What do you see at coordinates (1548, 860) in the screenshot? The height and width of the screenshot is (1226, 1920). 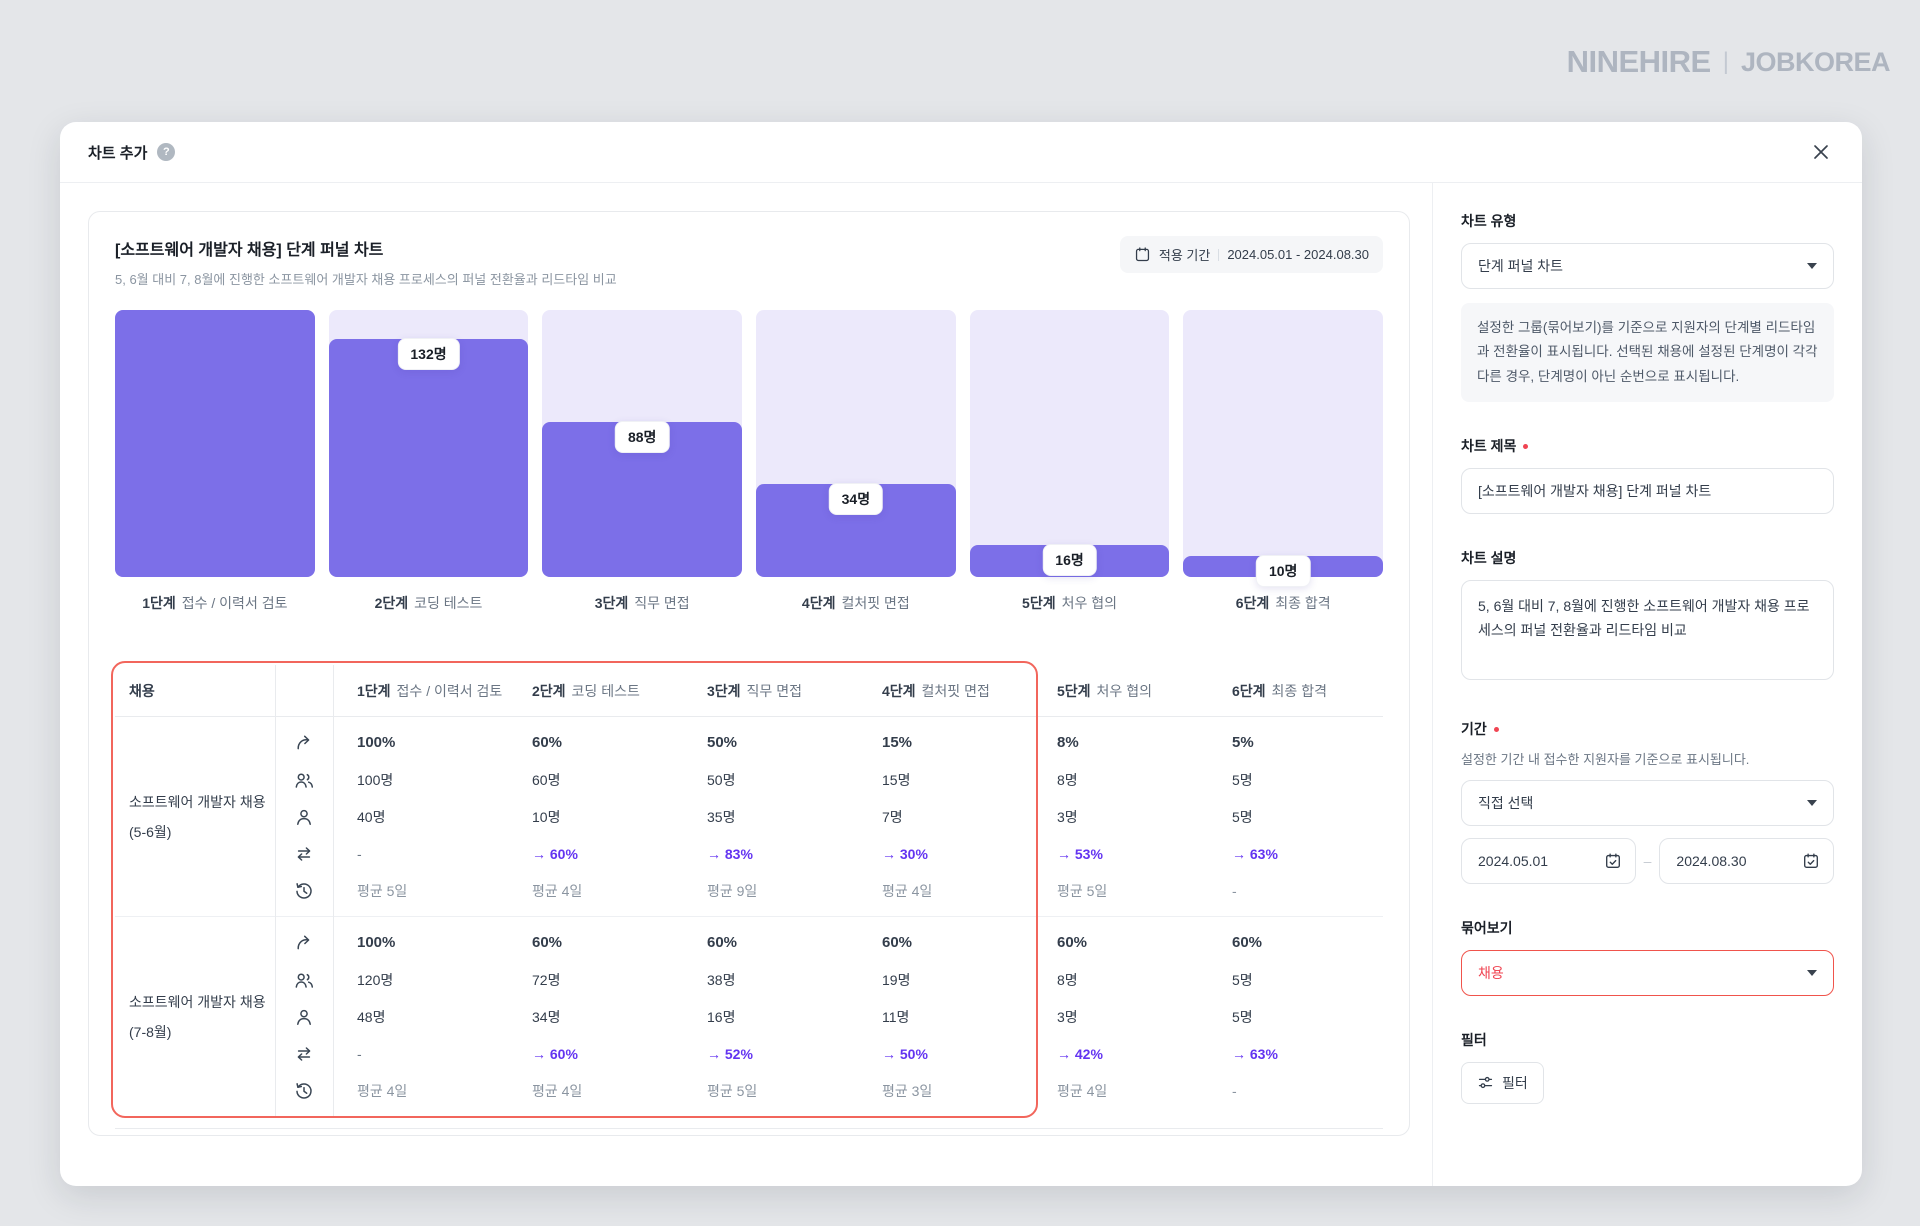 I see `start-date-input: 2024.05.01` at bounding box center [1548, 860].